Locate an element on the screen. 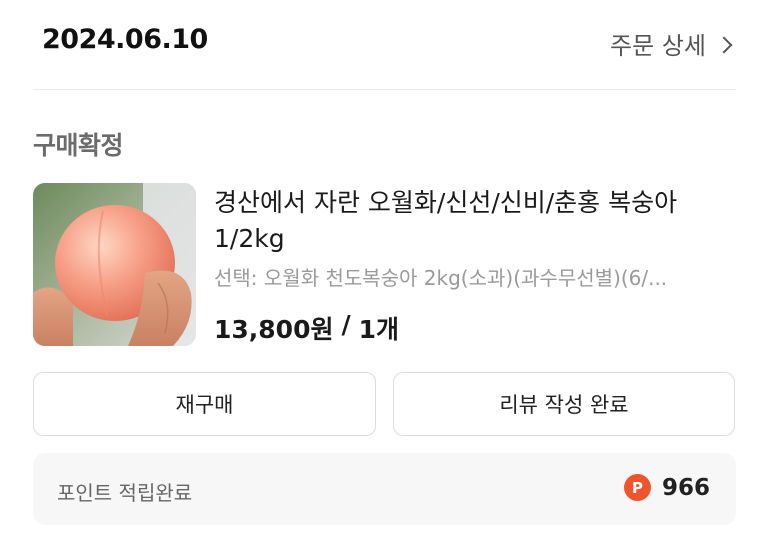 This screenshot has width=768, height=558. product-price-line: 13,800원 / 1개 is located at coordinates (306, 328).